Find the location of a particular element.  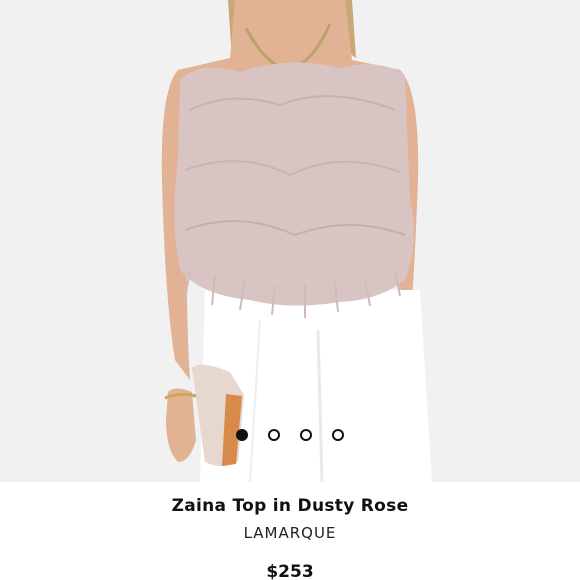

carousel-dots is located at coordinates (290, 435).